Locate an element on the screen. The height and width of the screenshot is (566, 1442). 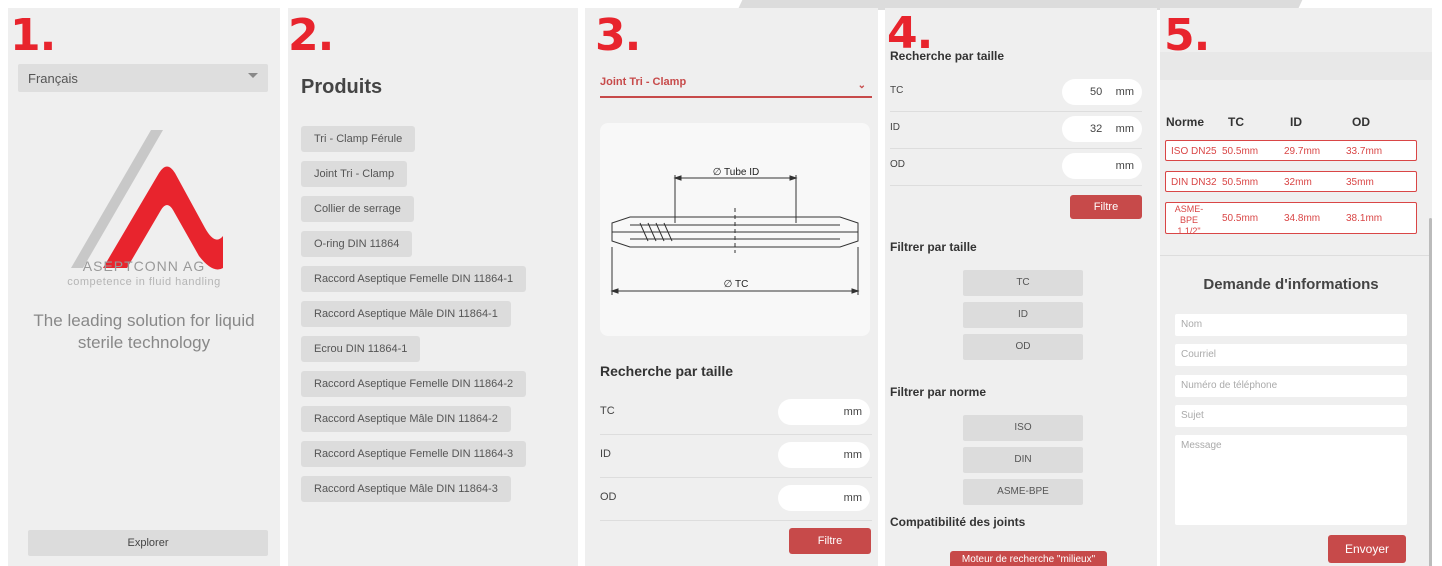
send-button: Envoyer is located at coordinates (1367, 549).